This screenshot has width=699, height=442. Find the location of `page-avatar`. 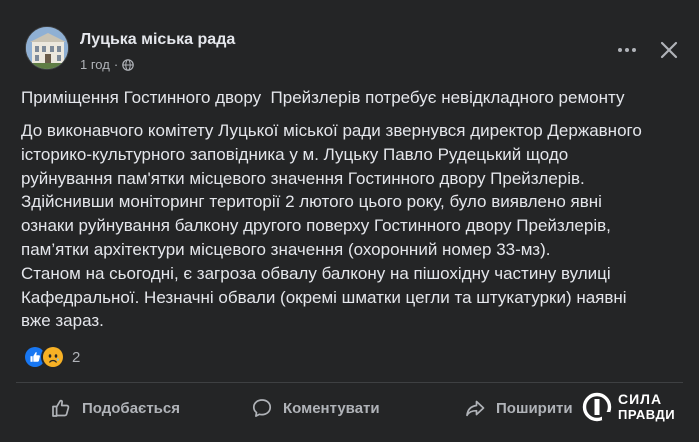

page-avatar is located at coordinates (47, 48).